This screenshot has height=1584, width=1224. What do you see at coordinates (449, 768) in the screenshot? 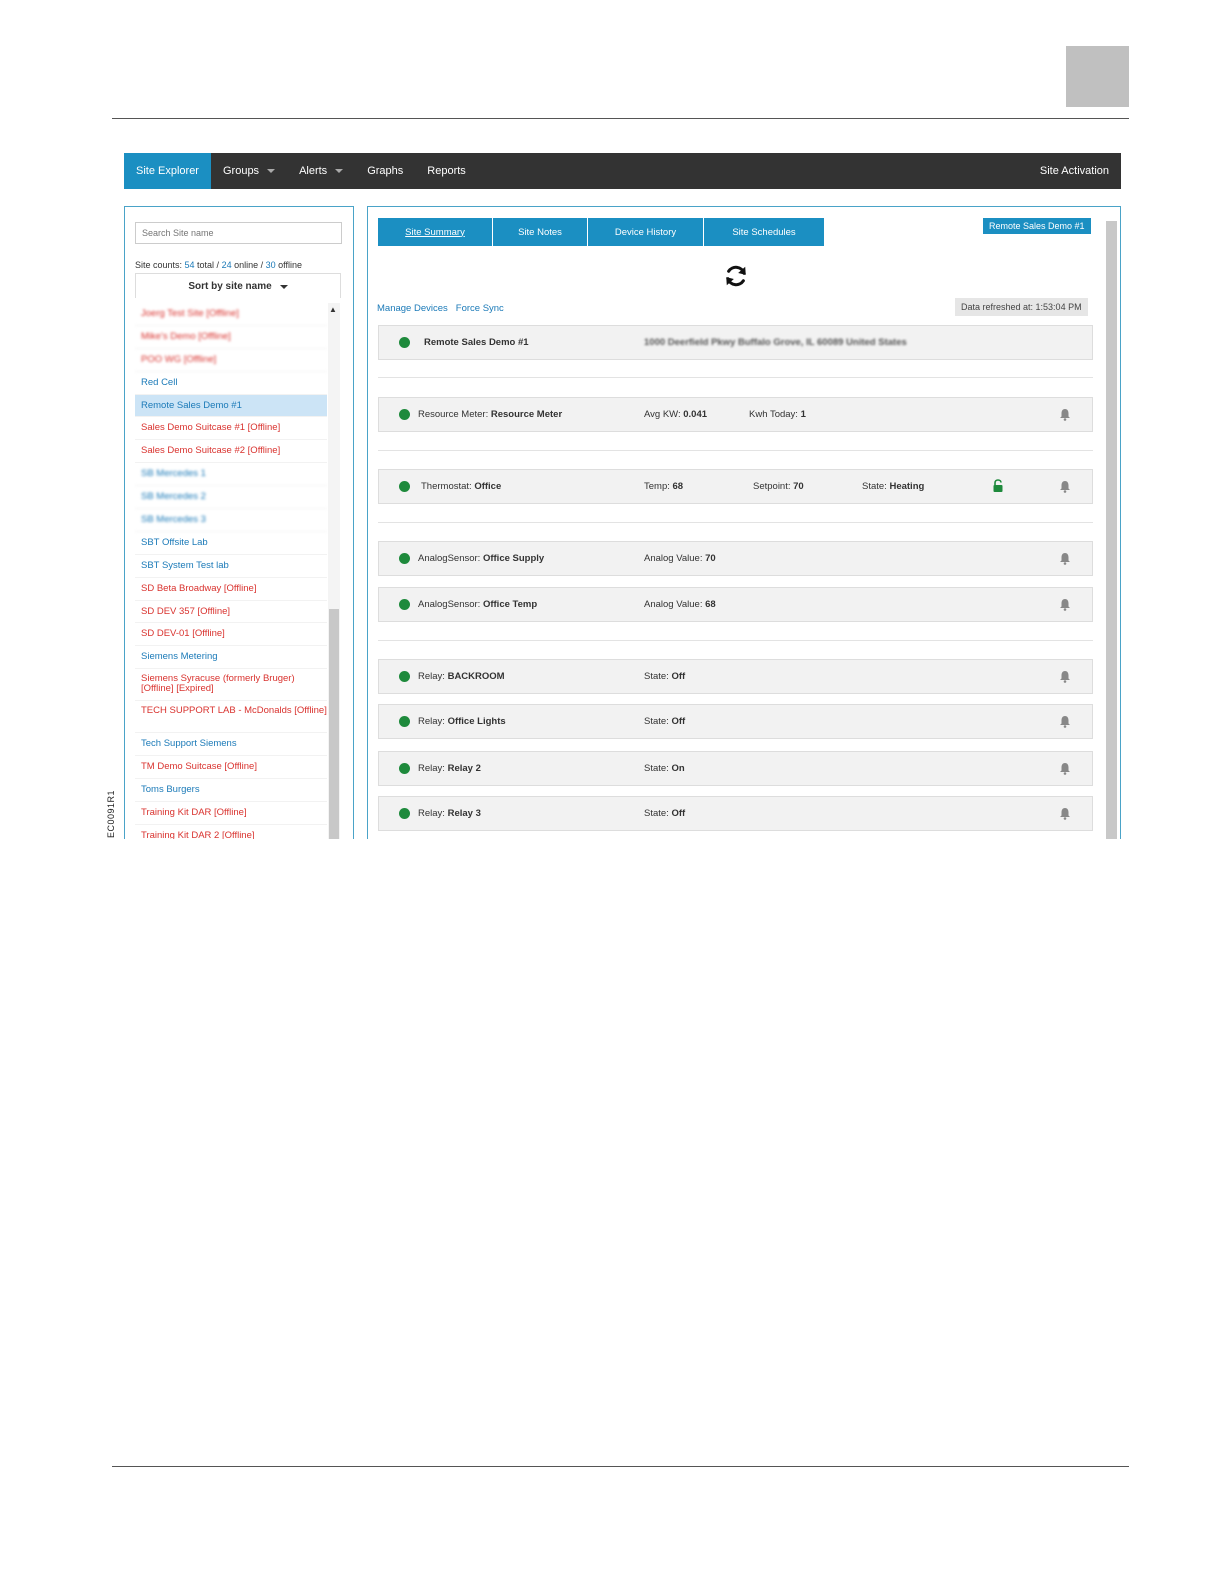
I see `device-name: Relay: Relay 2` at bounding box center [449, 768].